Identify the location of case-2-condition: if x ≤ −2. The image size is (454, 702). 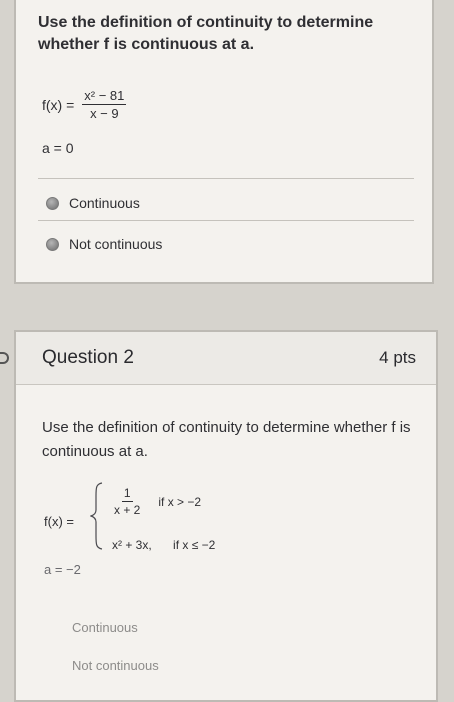
(194, 545).